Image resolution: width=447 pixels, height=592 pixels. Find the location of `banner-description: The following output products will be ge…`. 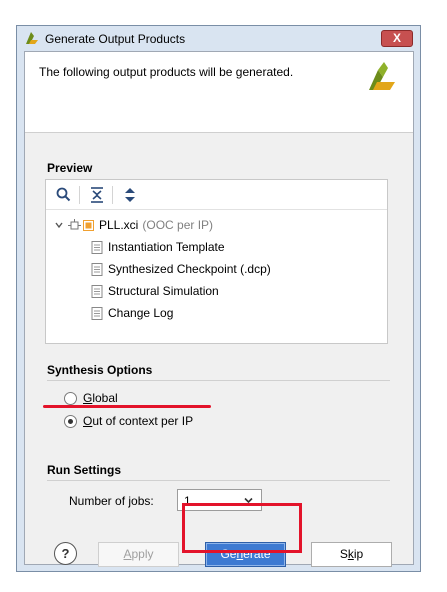

banner-description: The following output products will be ge… is located at coordinates (166, 72).